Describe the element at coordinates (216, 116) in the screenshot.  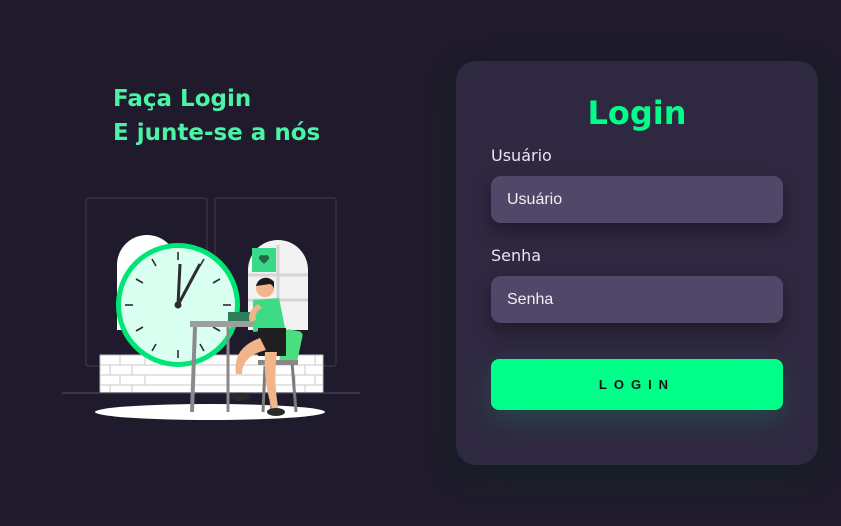
I see `hero-headline: Faça Login E junte-se a nós` at that location.